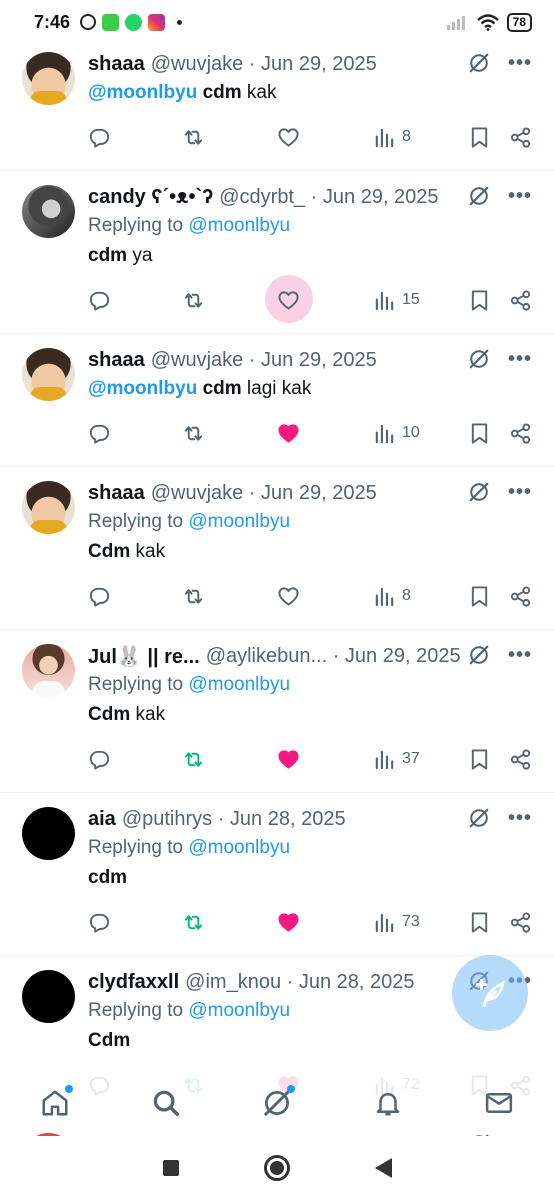 Image resolution: width=554 pixels, height=1200 pixels. I want to click on bookmark-icon, so click(479, 596).